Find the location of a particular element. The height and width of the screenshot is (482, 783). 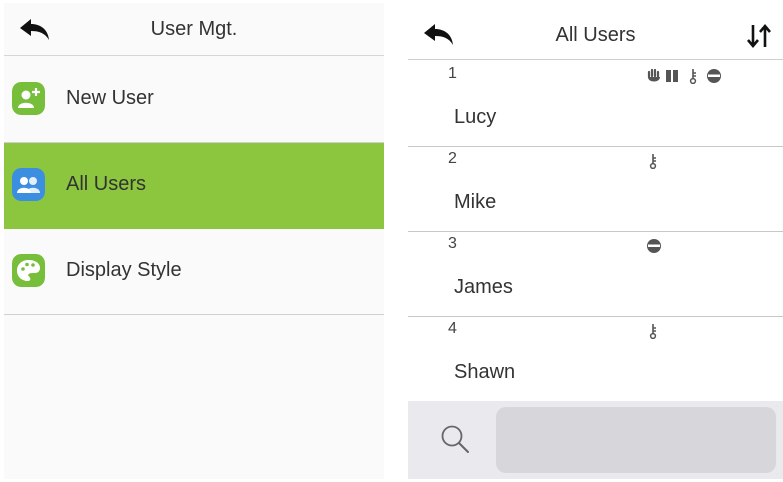

search-input is located at coordinates (636, 440).